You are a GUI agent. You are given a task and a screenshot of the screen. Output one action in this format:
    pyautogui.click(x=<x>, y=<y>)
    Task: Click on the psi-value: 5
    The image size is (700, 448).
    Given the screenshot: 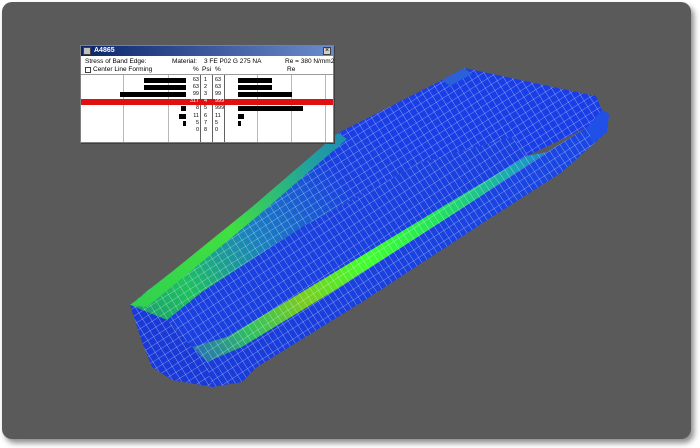 What is the action you would take?
    pyautogui.click(x=206, y=108)
    